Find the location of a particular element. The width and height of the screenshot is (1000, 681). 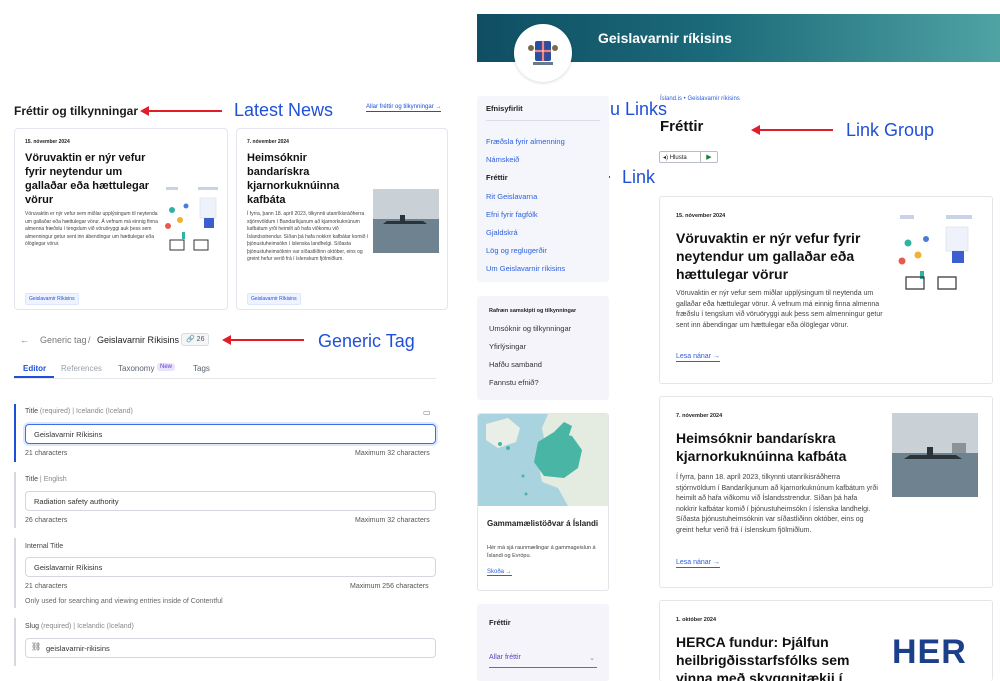

services-link: Fannstu efnið? is located at coordinates (514, 382).